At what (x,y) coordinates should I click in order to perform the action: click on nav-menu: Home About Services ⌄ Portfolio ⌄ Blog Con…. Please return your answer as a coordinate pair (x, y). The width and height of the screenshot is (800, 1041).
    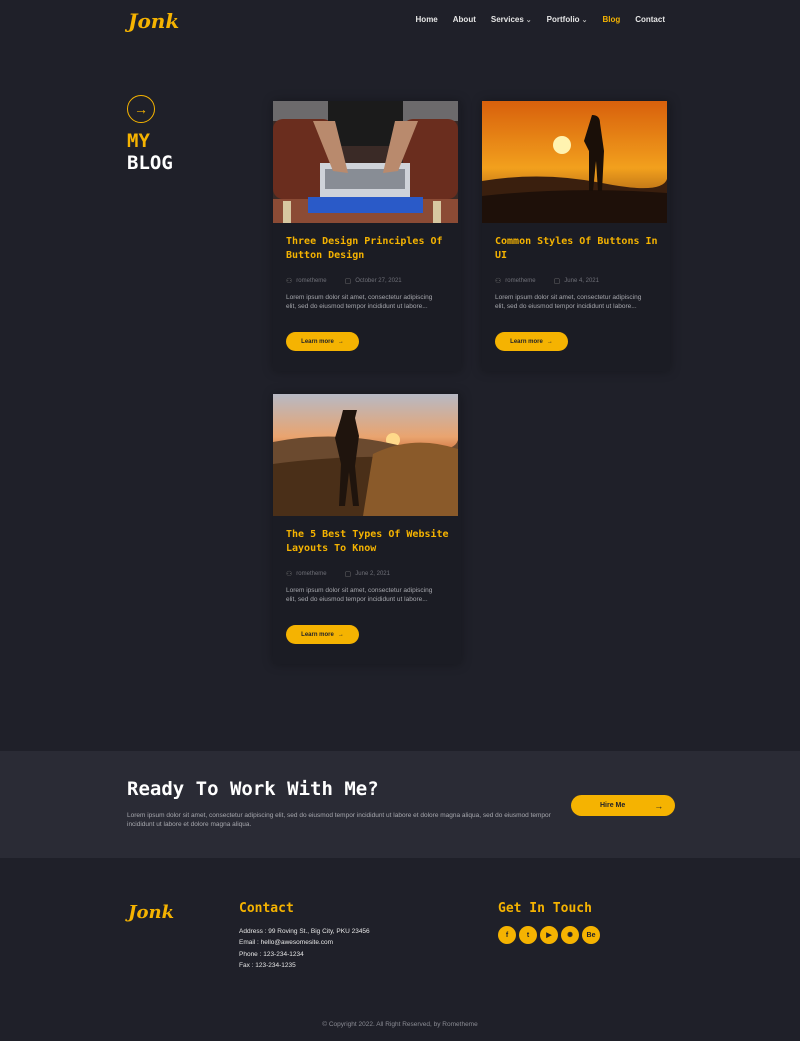
    Looking at the image, I should click on (540, 19).